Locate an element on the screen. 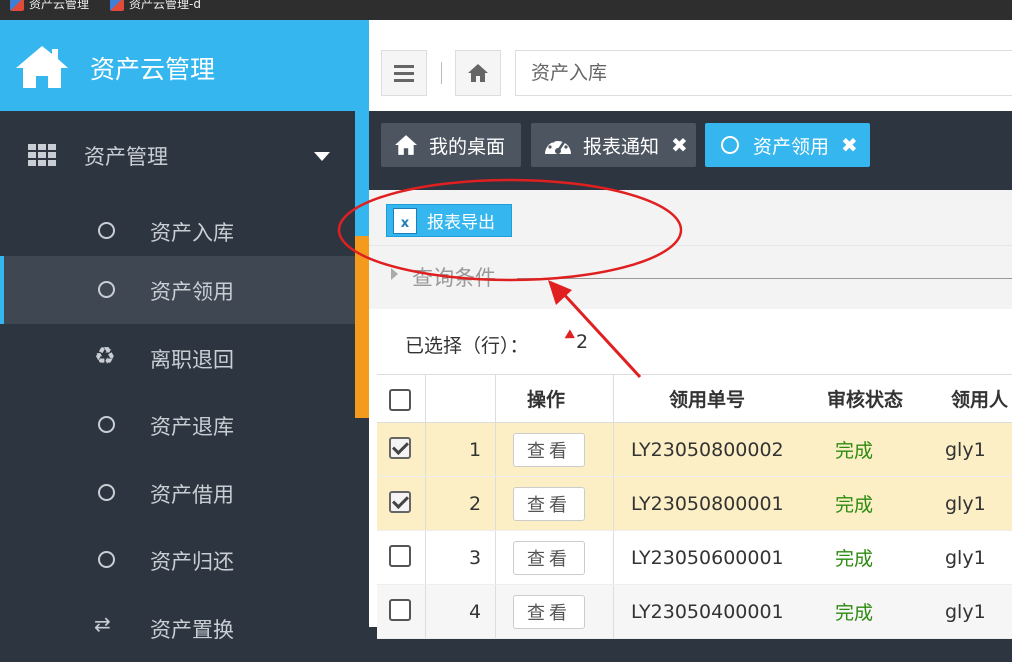 The image size is (1012, 662). browser-tab-label: 资产云管理-d is located at coordinates (165, 5).